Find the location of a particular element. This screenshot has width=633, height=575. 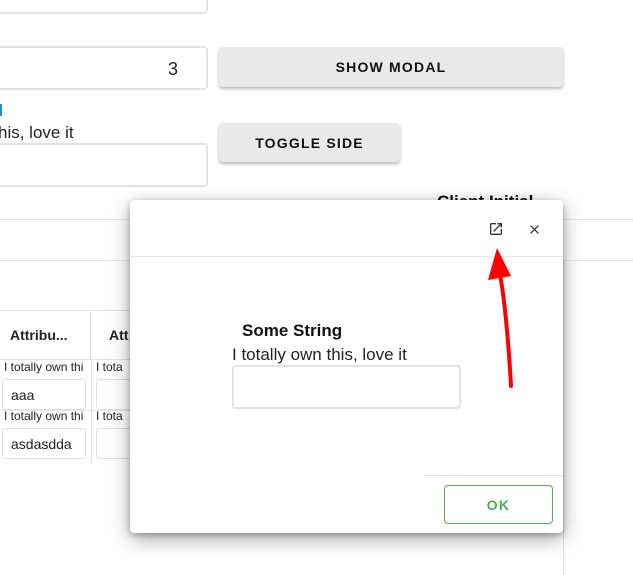

annotation-arrow is located at coordinates (500, 318).